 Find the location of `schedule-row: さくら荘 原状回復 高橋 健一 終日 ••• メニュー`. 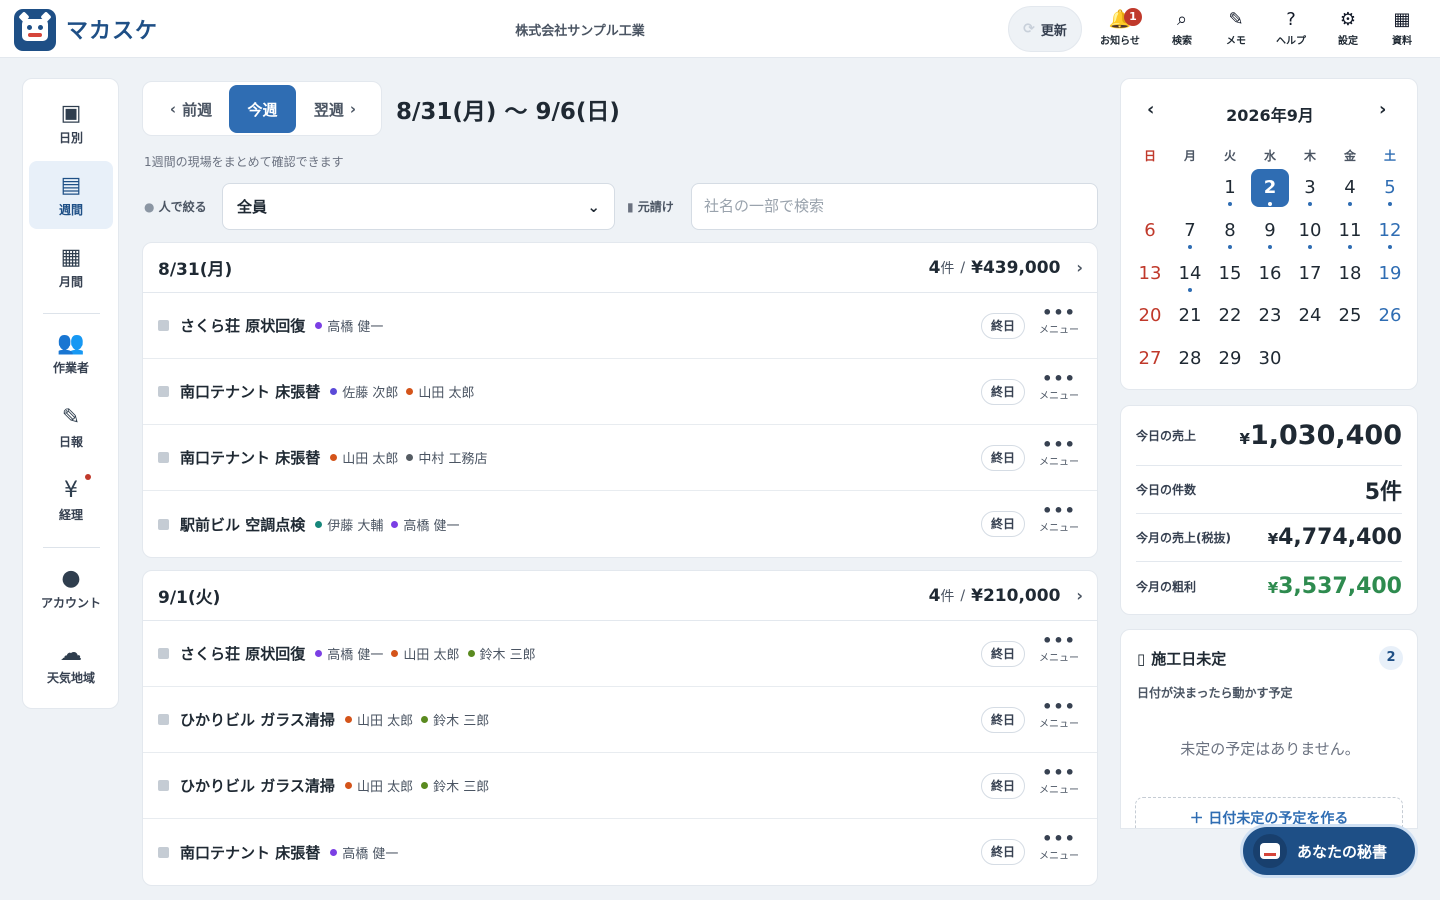

schedule-row: さくら荘 原状回復 高橋 健一 終日 ••• メニュー is located at coordinates (620, 326).